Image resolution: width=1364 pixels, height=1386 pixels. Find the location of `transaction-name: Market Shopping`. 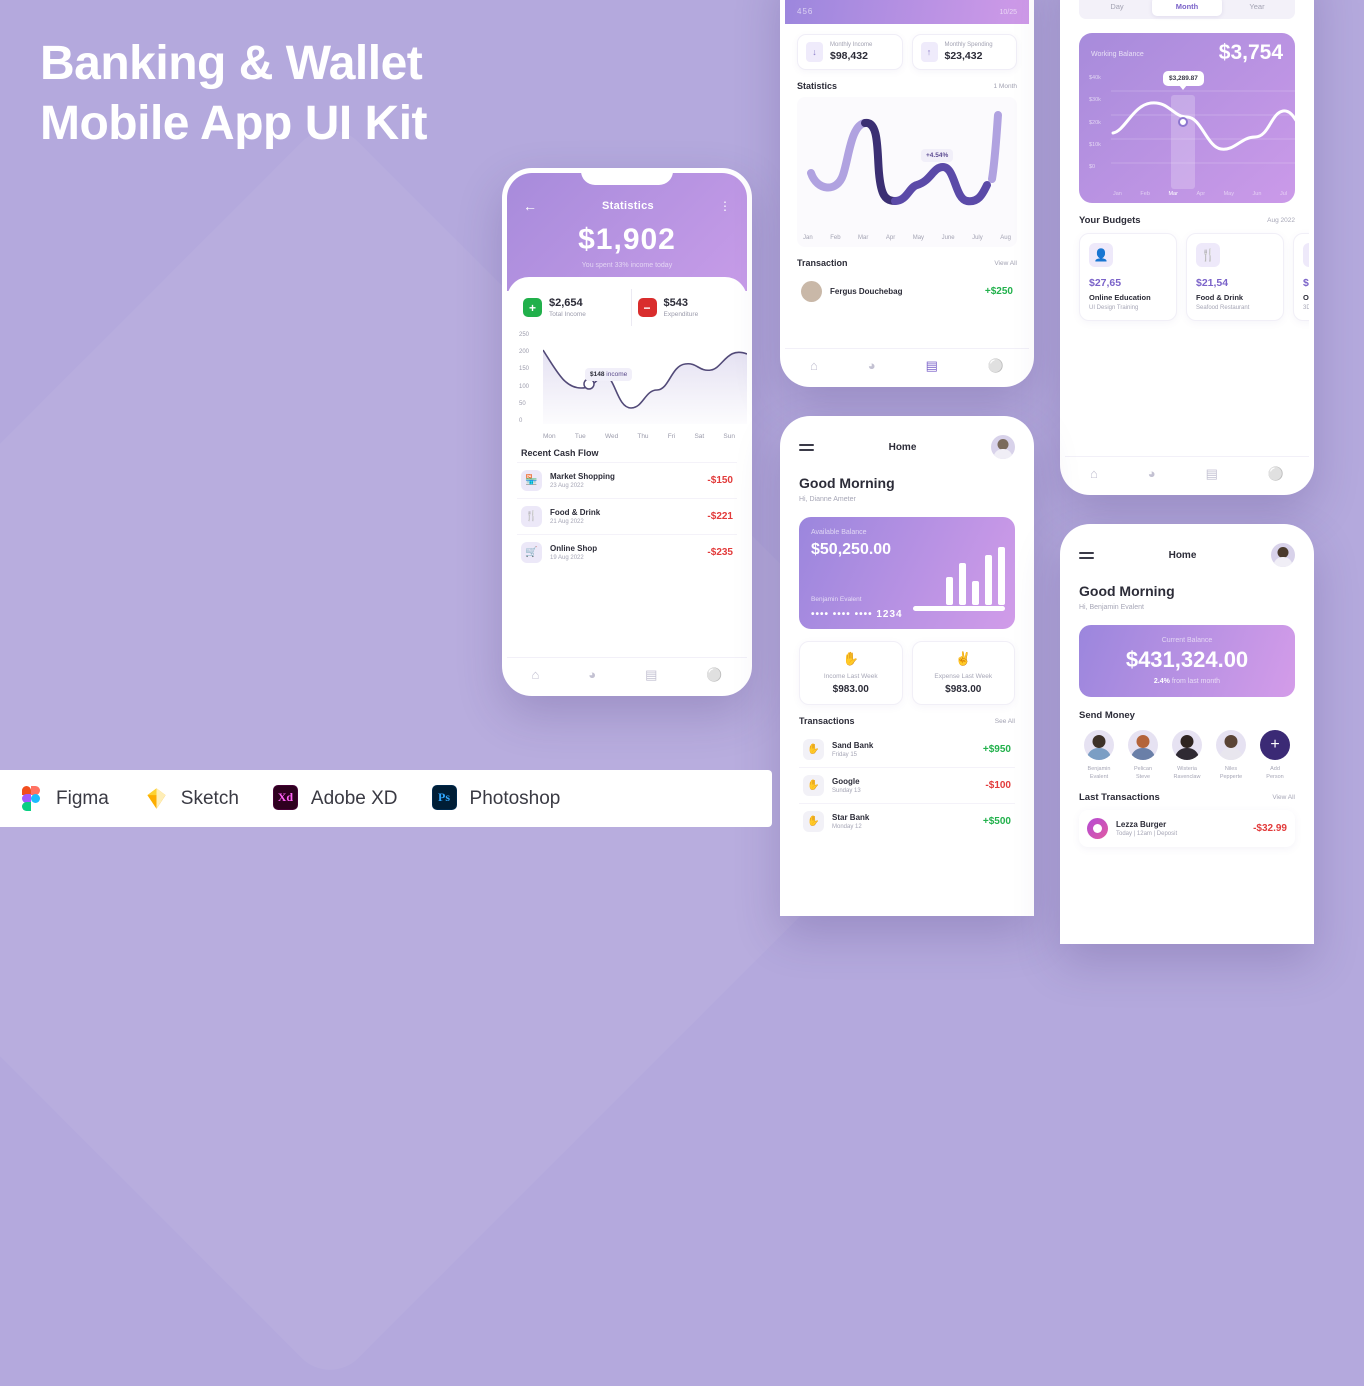

transaction-name: Market Shopping is located at coordinates (582, 476).